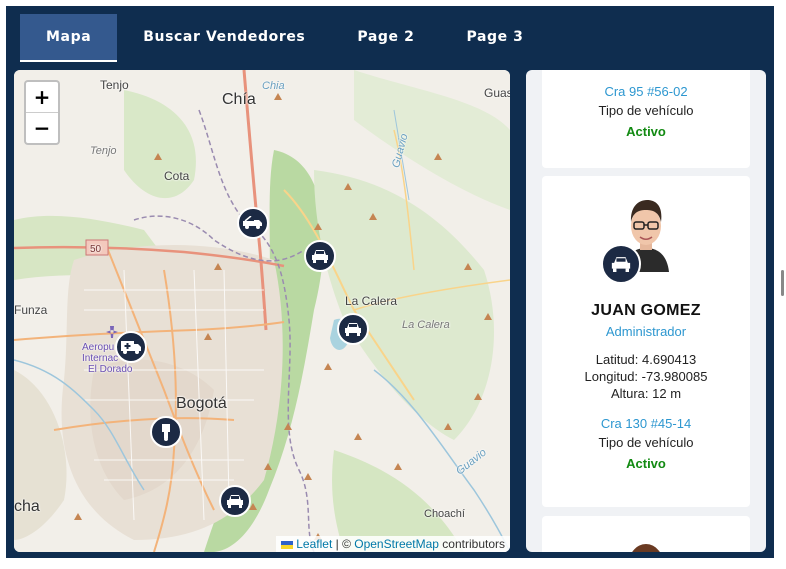 The image size is (786, 569). I want to click on scooter-icon, so click(166, 432).